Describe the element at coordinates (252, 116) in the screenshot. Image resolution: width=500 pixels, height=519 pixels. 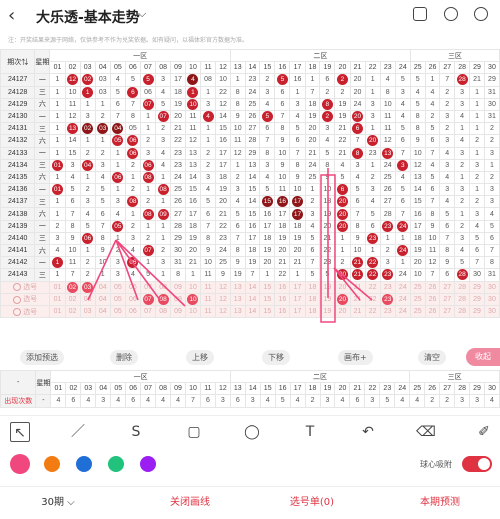
I see `number-cell: 26` at that location.